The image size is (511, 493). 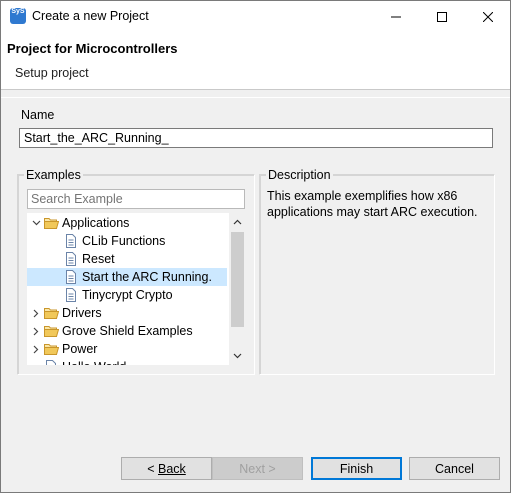 I want to click on cancel-button: Cancel, so click(x=454, y=468).